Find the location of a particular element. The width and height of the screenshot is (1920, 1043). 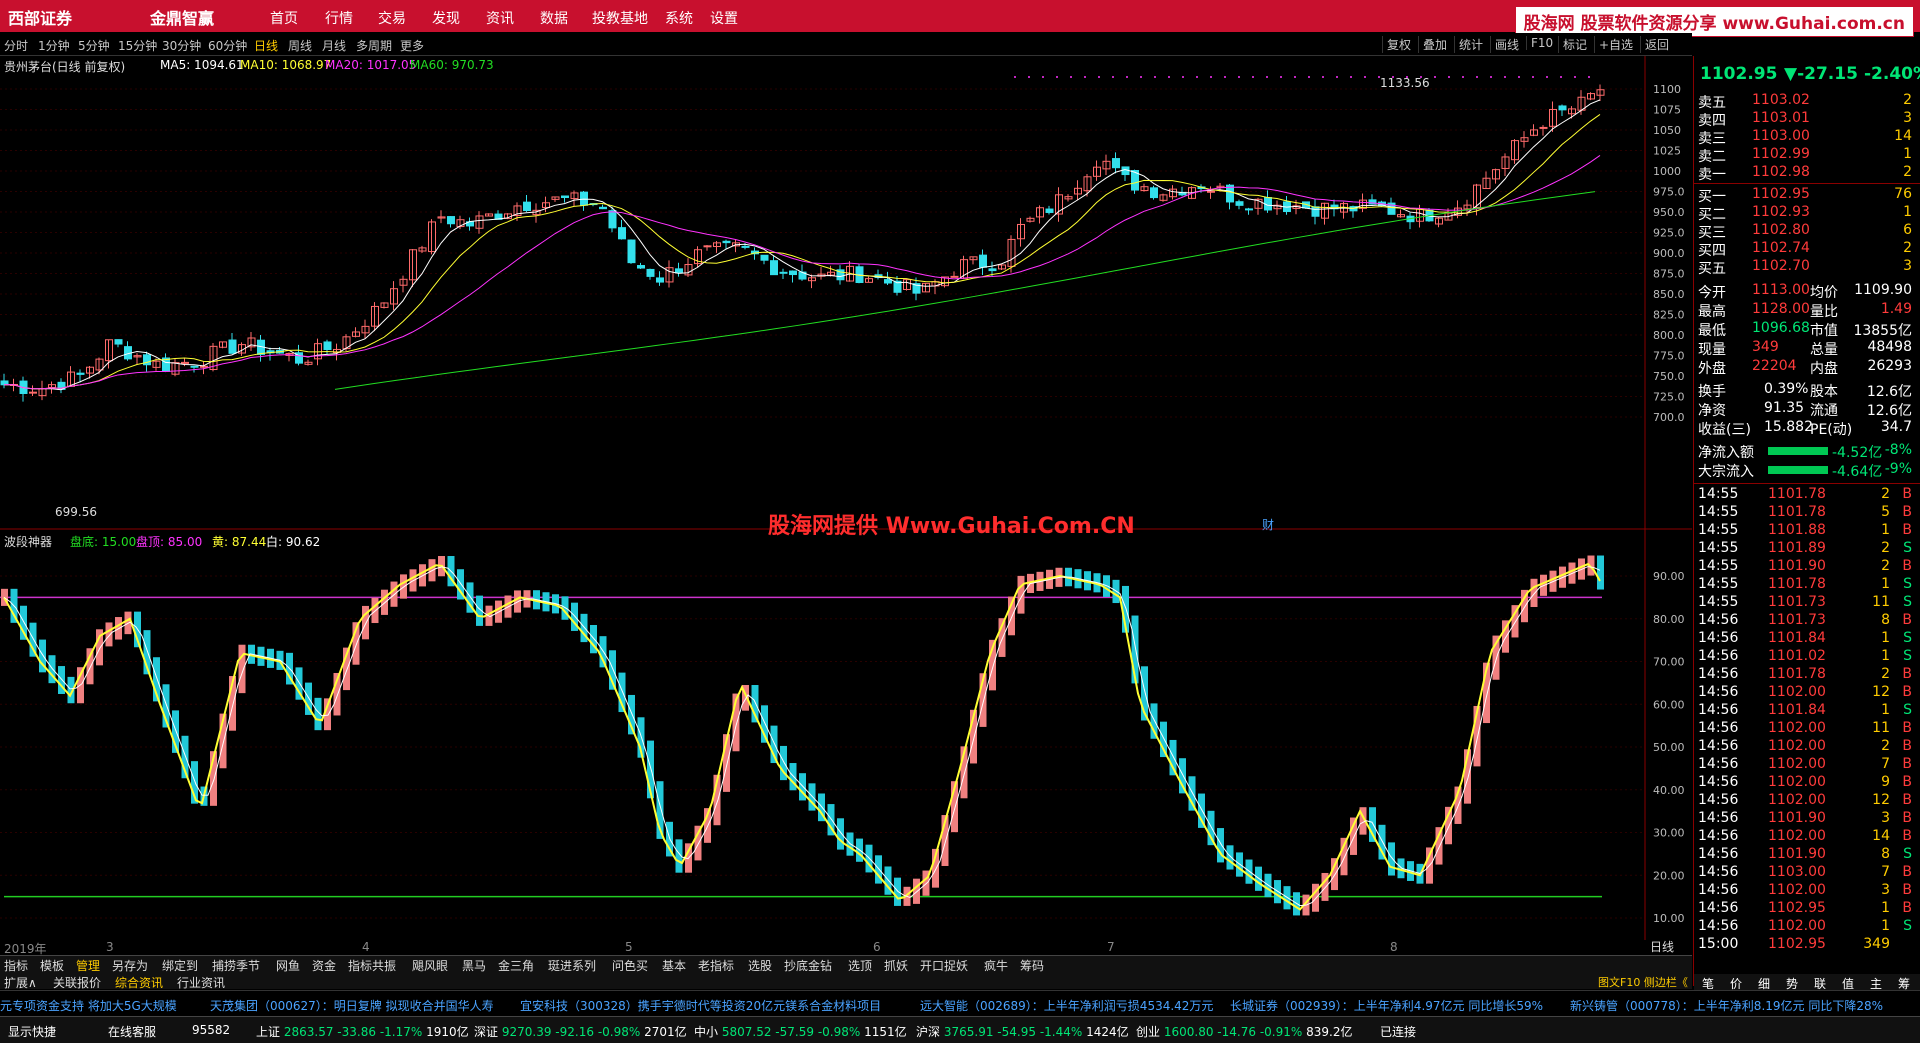

ask-row: 卖五 1103.02 2 is located at coordinates (1807, 101).